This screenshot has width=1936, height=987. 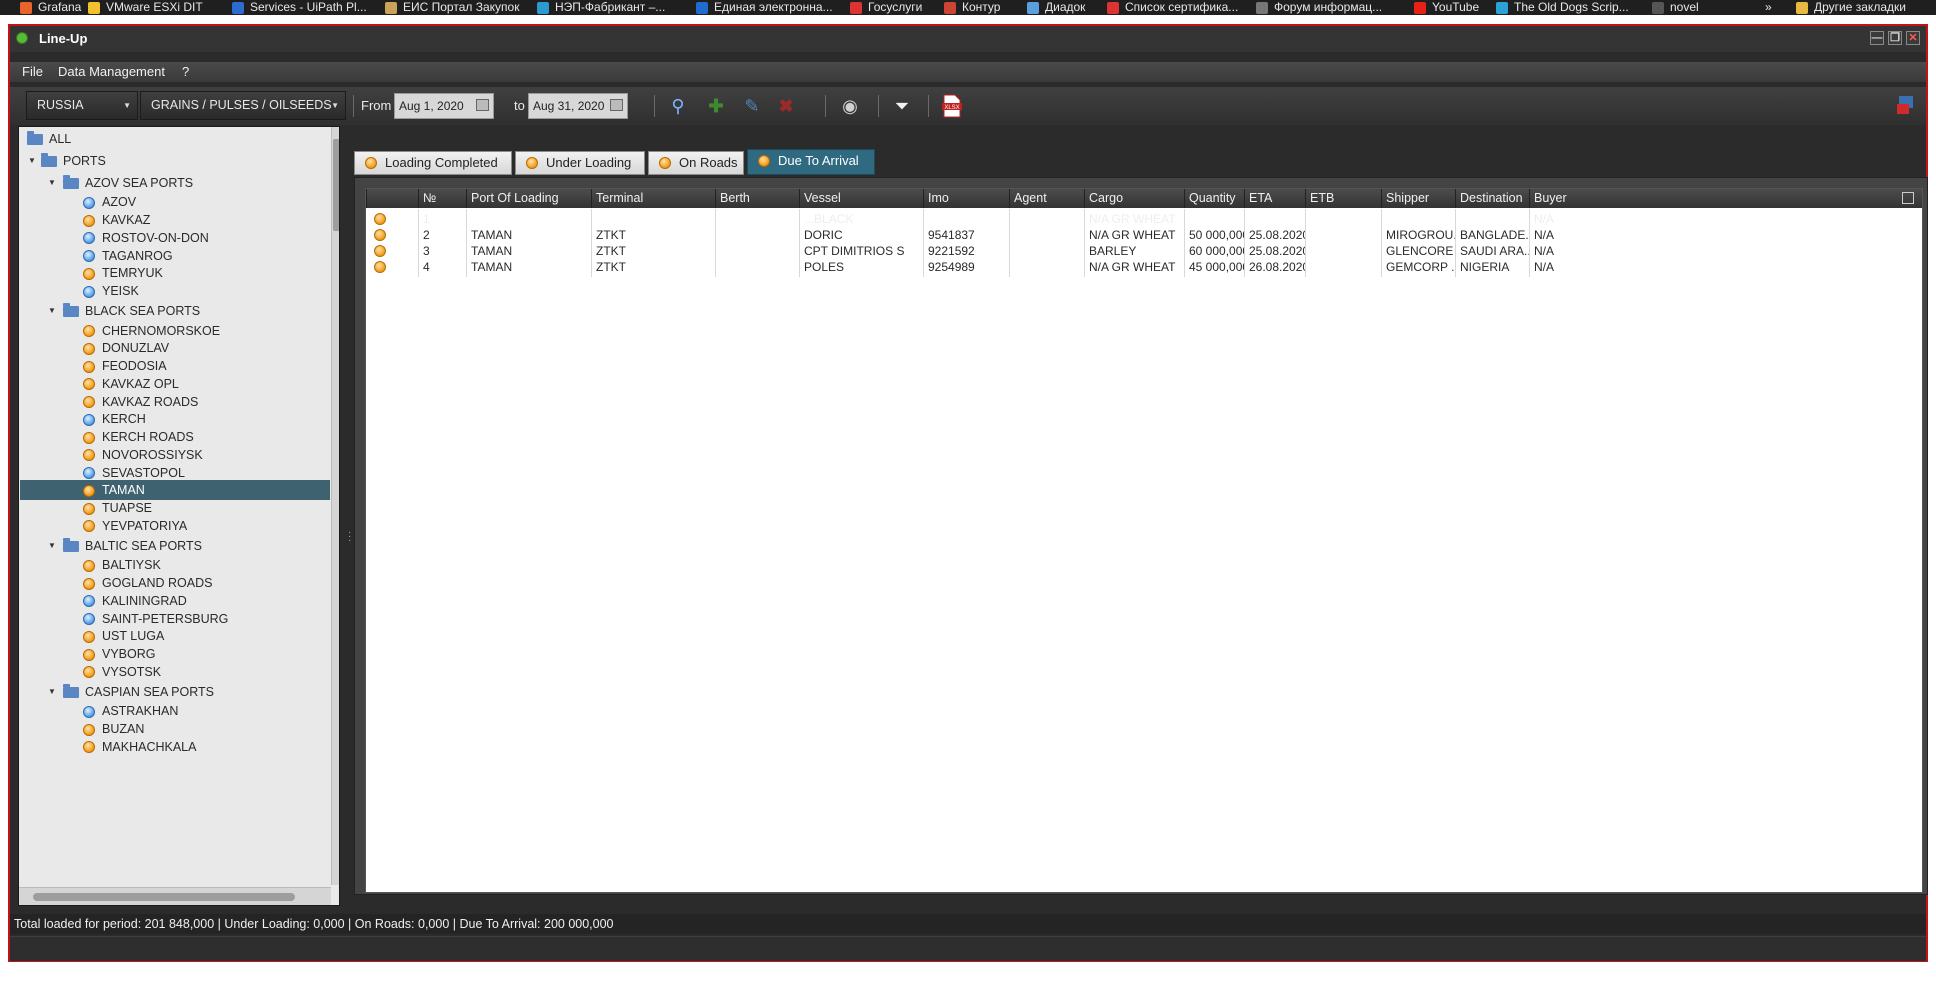 What do you see at coordinates (130, 711) in the screenshot?
I see `tree-item-port: ASTRAKHAN` at bounding box center [130, 711].